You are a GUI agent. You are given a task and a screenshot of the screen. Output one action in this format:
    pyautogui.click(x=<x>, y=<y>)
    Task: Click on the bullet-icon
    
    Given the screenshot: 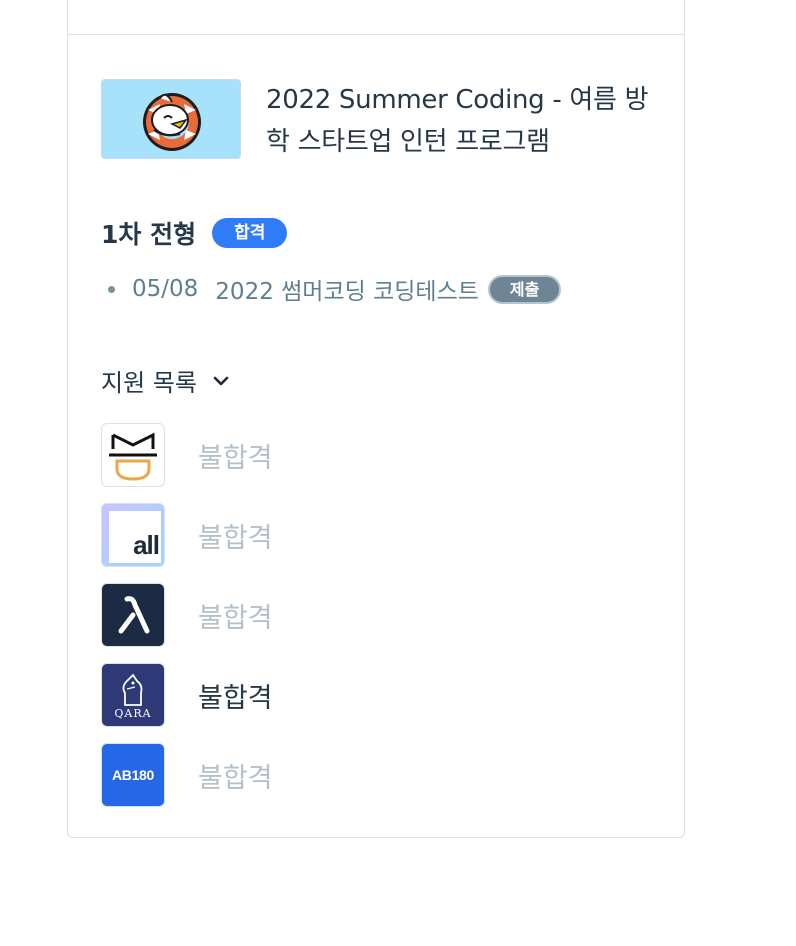 What is the action you would take?
    pyautogui.click(x=111, y=289)
    